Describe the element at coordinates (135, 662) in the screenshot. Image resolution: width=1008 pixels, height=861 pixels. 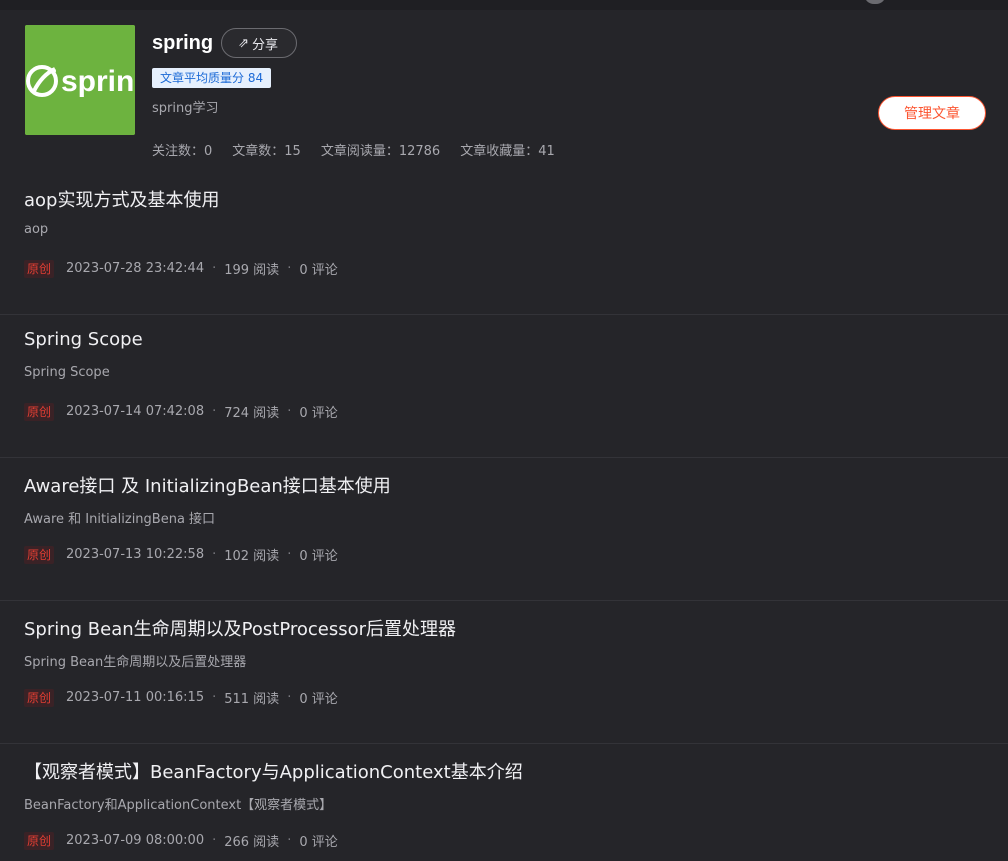
I see `article-summary: Spring Bean生命周期以及后置处理器` at that location.